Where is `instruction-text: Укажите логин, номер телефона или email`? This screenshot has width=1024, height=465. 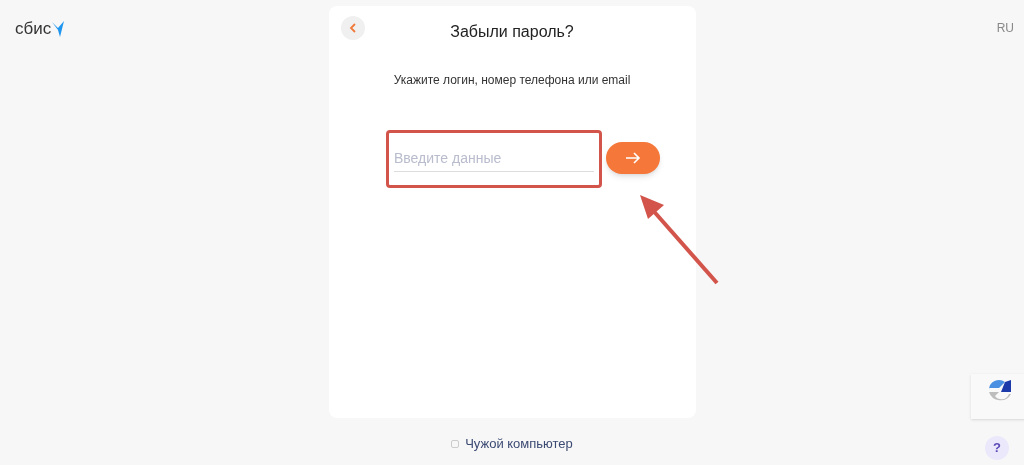 instruction-text: Укажите логин, номер телефона или email is located at coordinates (512, 80).